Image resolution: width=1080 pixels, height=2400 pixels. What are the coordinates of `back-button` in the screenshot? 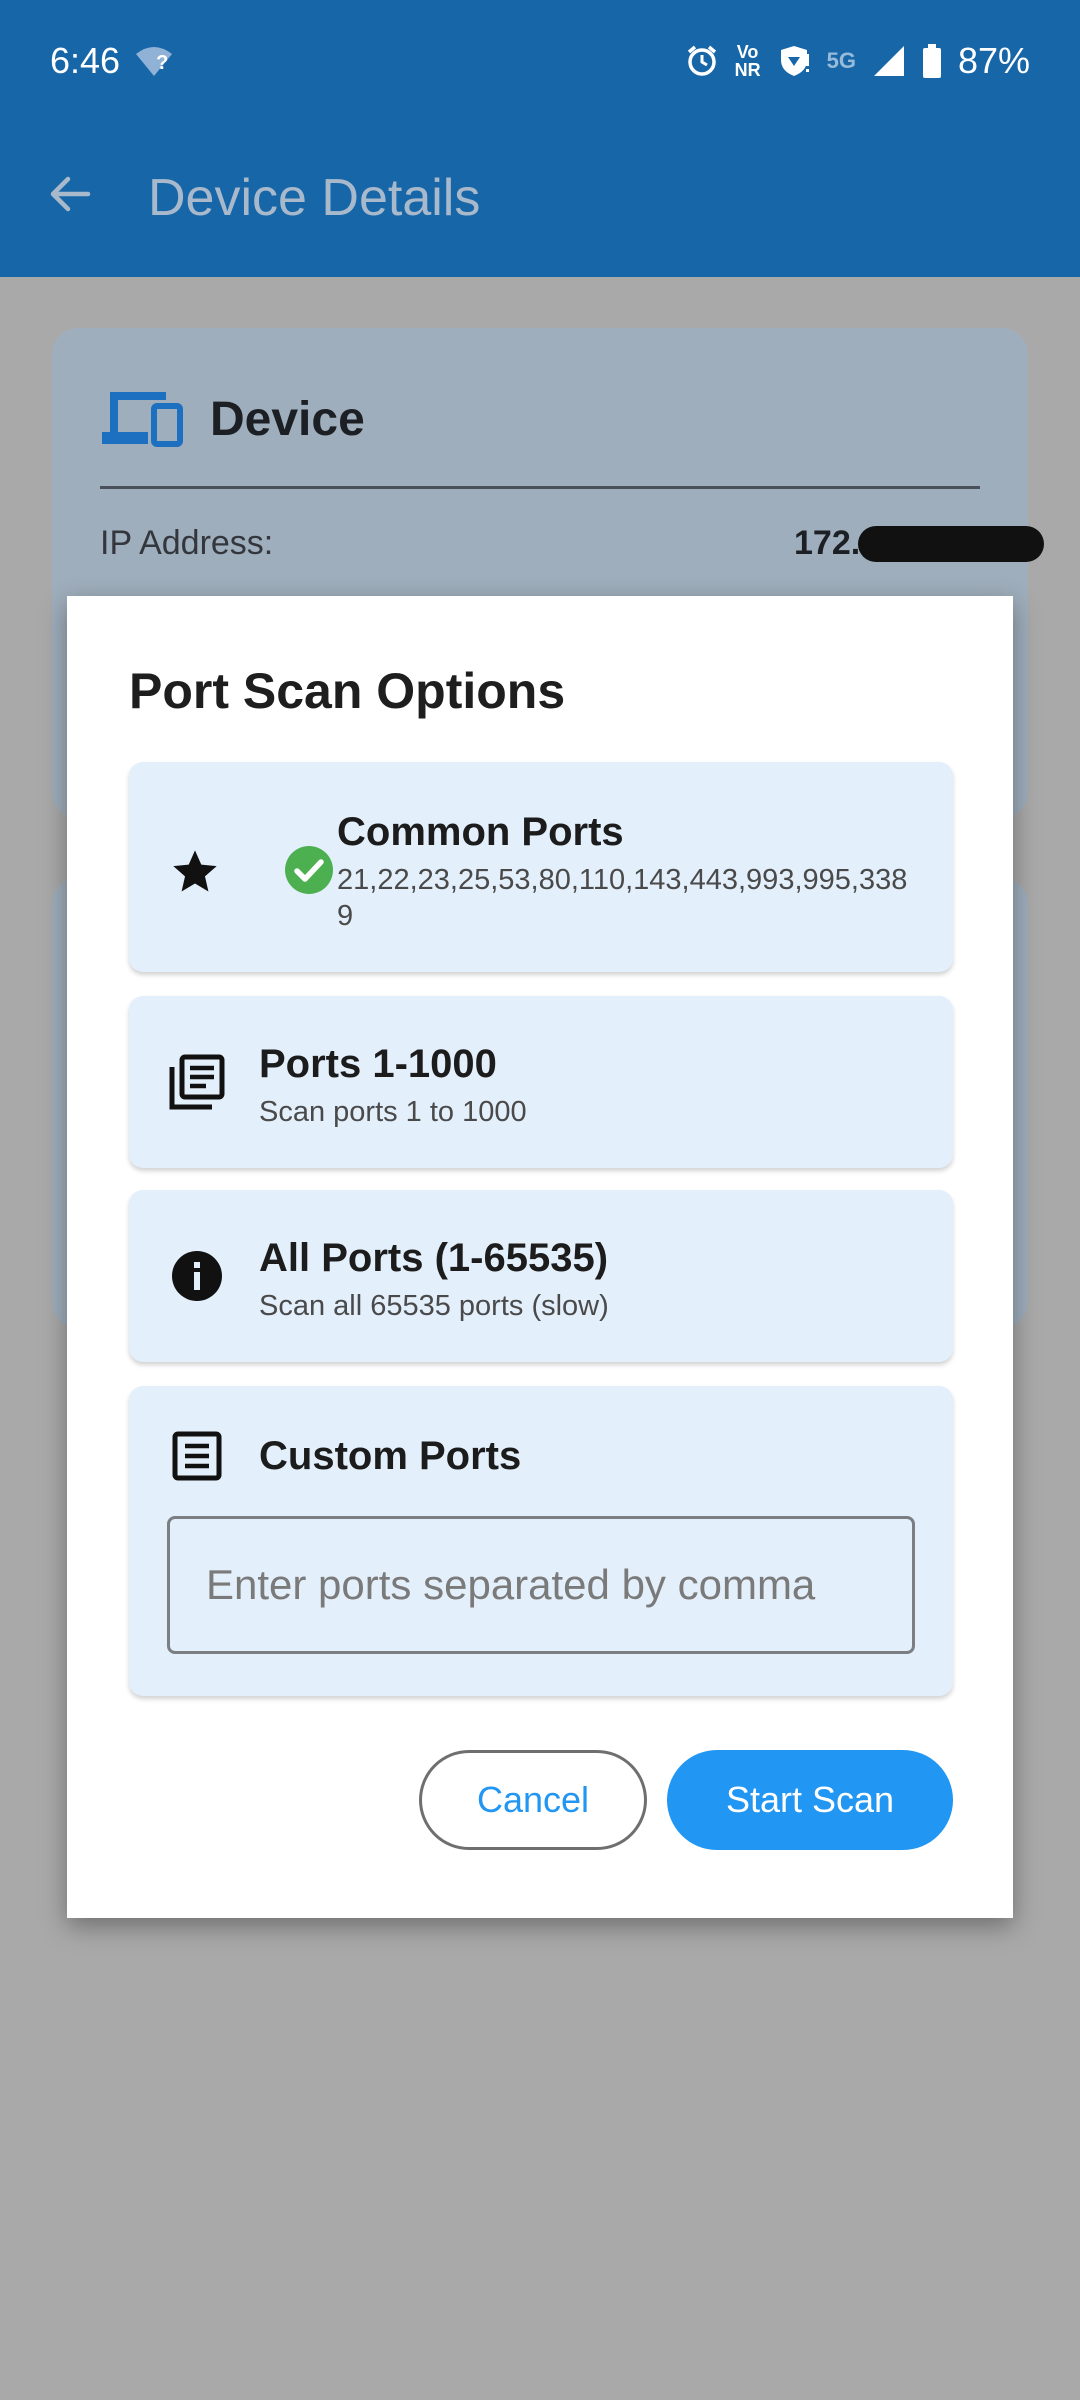 It's located at (70, 196).